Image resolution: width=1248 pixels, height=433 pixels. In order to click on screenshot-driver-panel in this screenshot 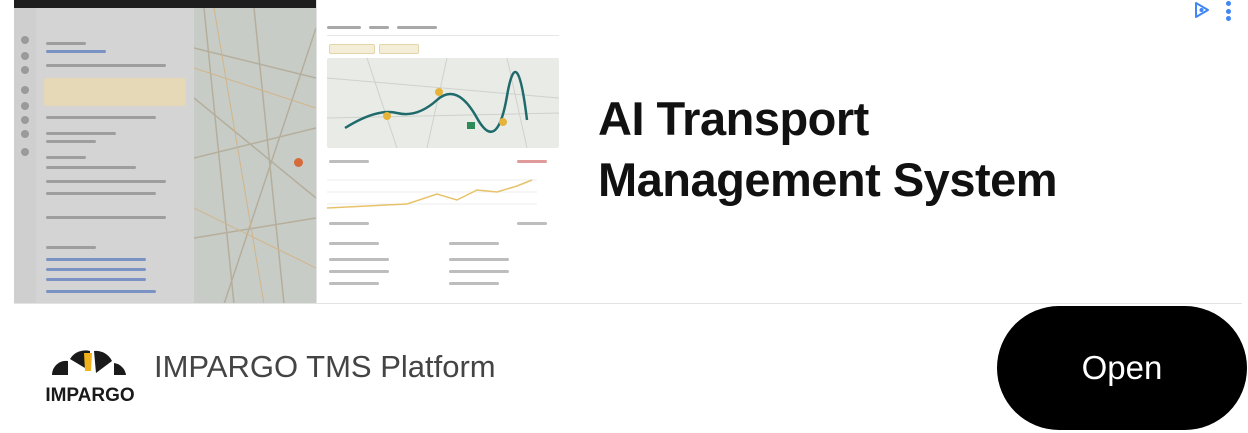, I will do `click(115, 155)`.